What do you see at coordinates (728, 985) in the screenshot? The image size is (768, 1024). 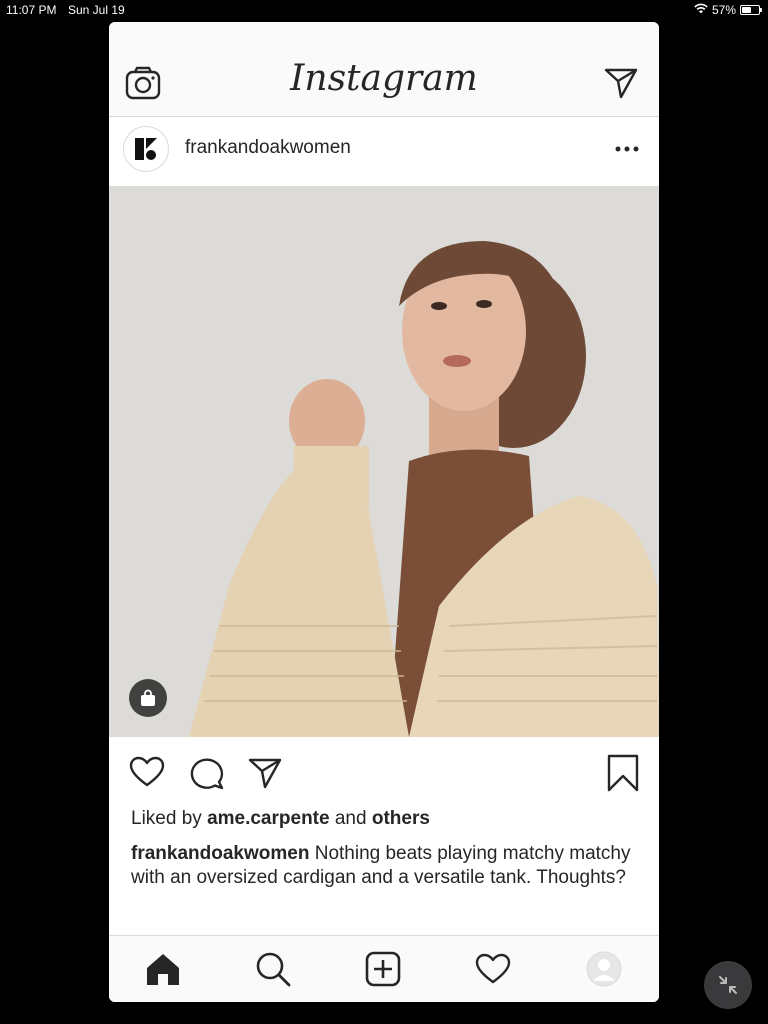 I see `collapse-icon` at bounding box center [728, 985].